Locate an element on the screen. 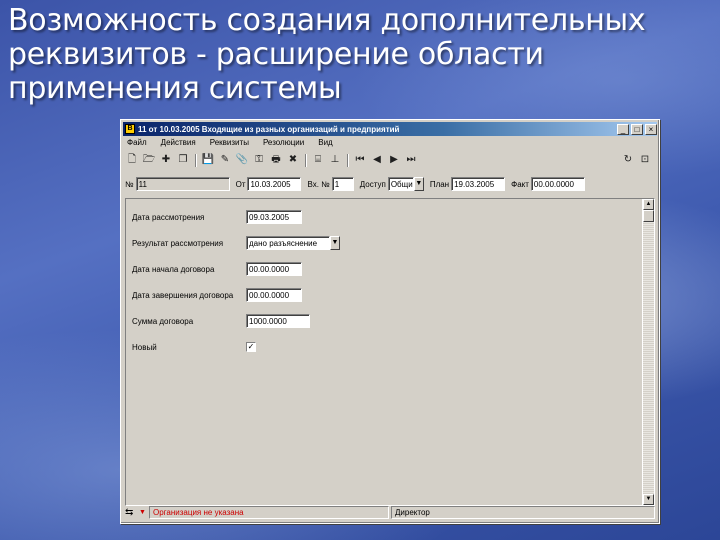 This screenshot has width=720, height=540. review-result-label: Результат рассмотрения is located at coordinates (178, 243).